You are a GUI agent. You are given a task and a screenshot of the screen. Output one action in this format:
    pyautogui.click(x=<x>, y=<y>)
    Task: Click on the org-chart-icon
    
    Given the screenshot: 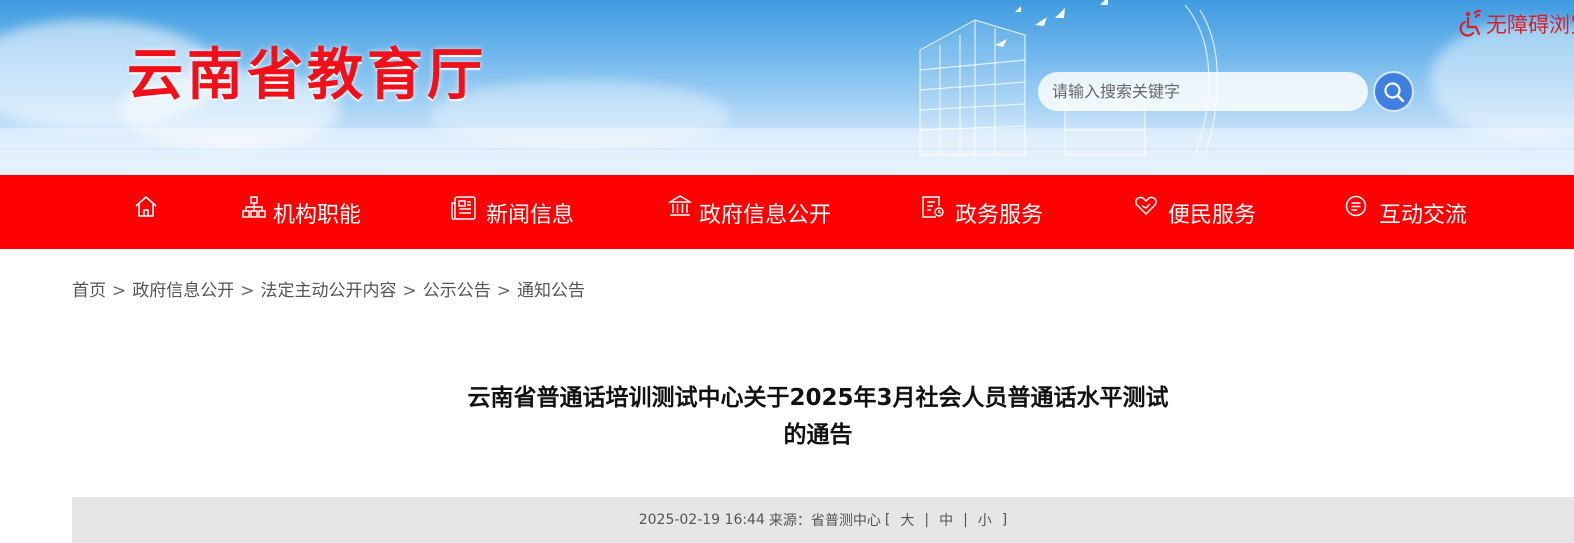 What is the action you would take?
    pyautogui.click(x=254, y=207)
    